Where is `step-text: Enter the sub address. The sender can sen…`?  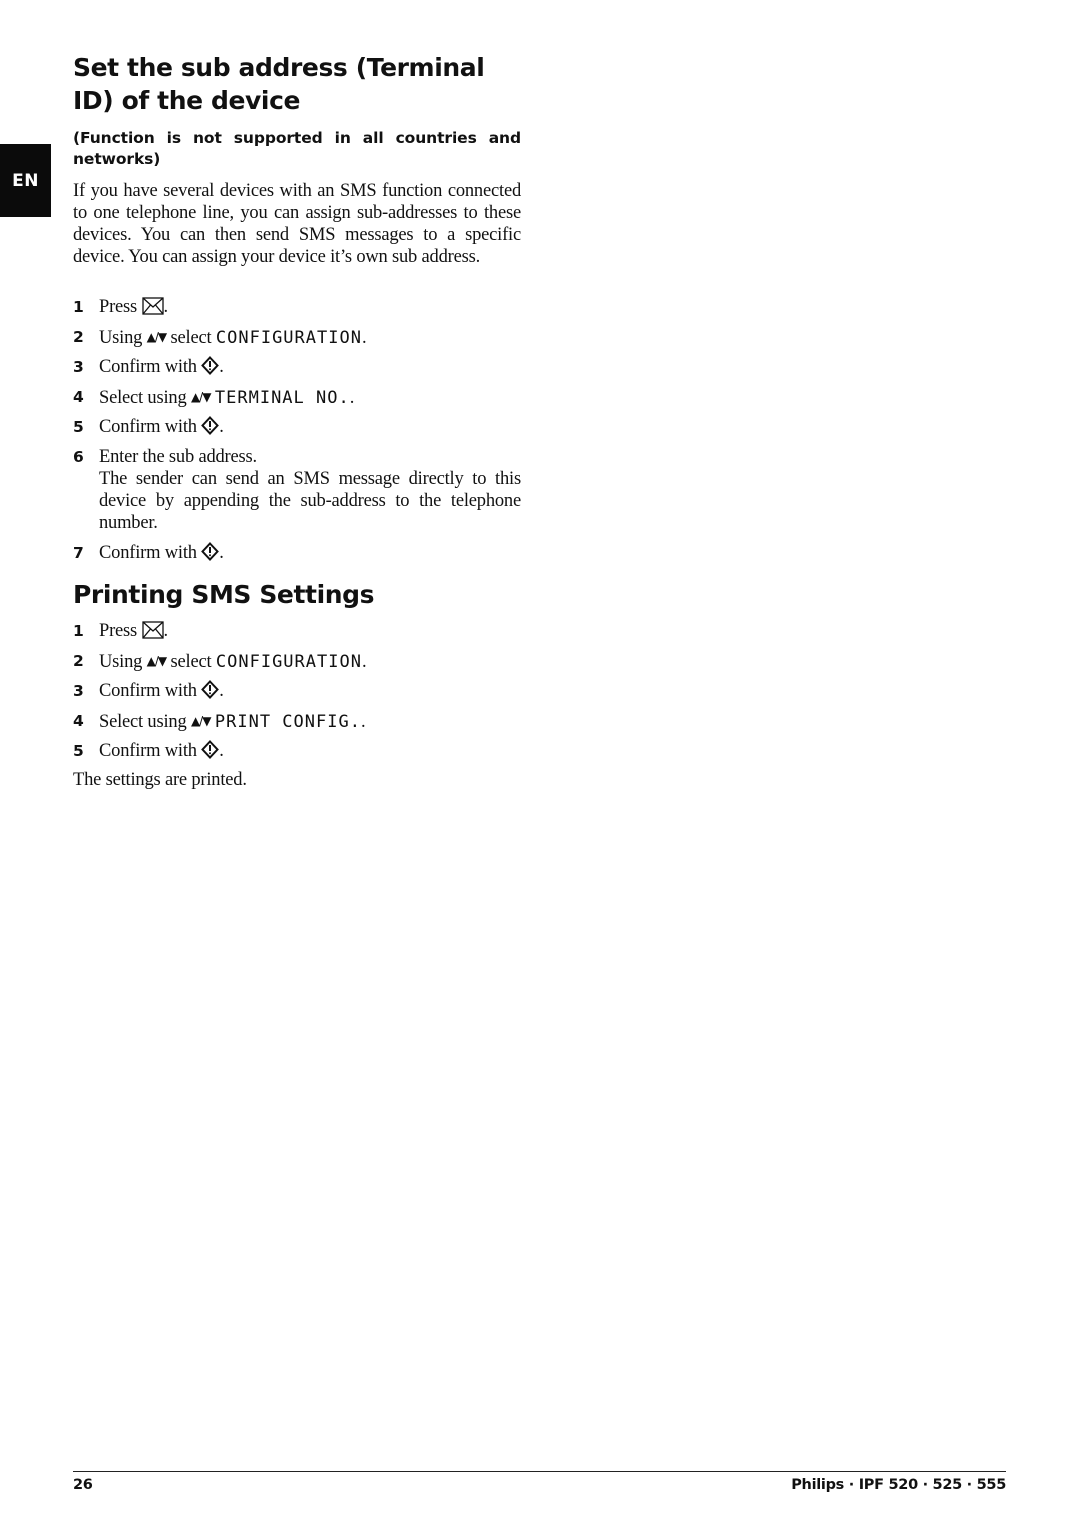 step-text: Enter the sub address. The sender can sen… is located at coordinates (310, 490).